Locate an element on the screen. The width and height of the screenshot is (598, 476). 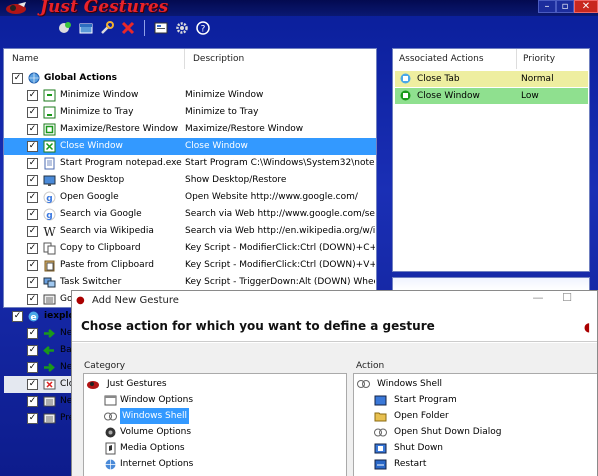
start-program-icon is located at coordinates (380, 400).